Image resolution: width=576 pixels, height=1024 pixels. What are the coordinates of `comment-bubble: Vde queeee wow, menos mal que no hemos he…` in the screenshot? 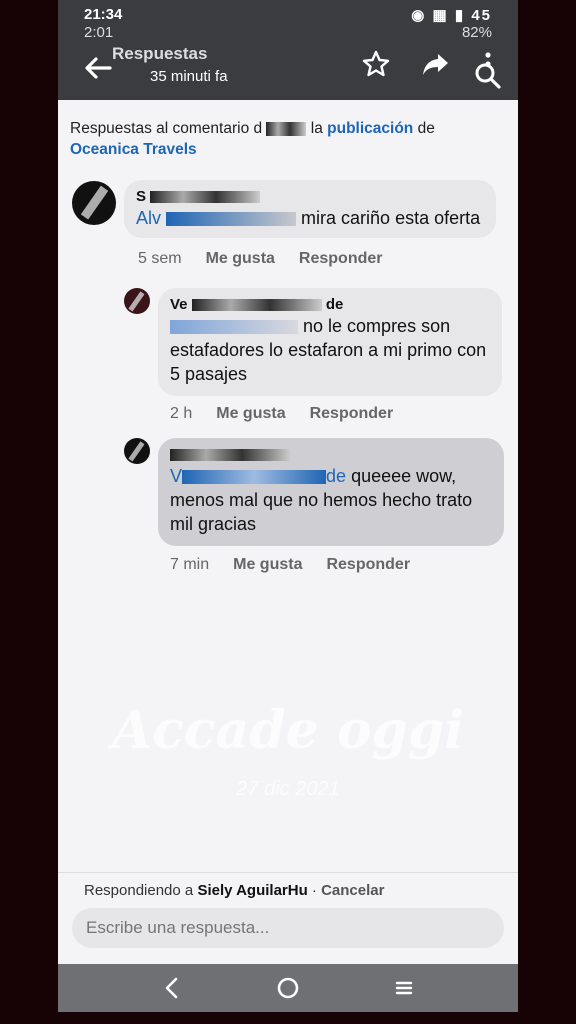 It's located at (331, 492).